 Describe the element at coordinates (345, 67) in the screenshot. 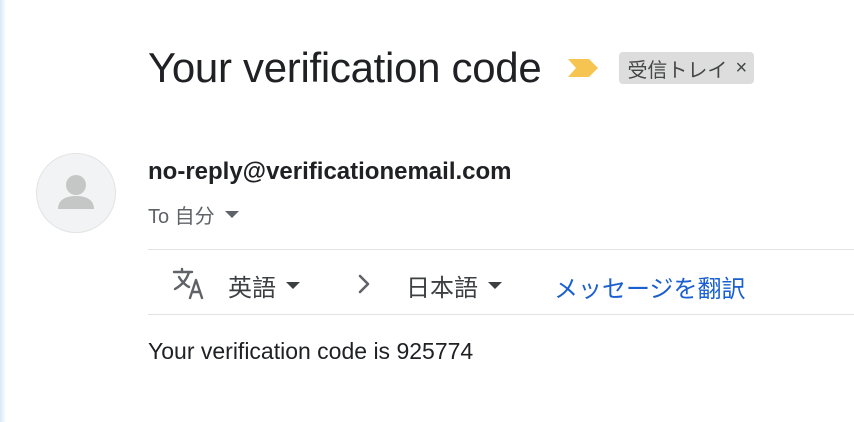

I see `email-subject: Your verification code` at that location.